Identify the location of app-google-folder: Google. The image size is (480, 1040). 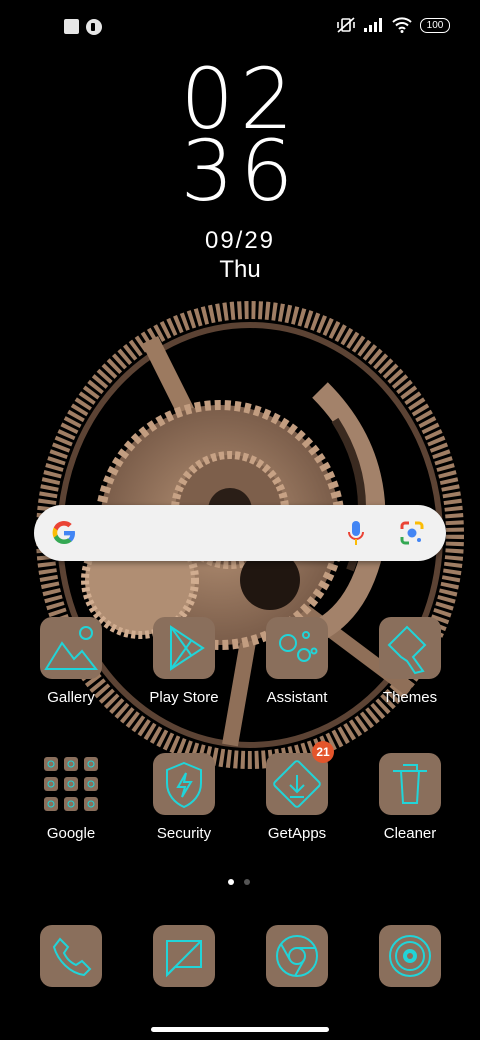
(71, 797).